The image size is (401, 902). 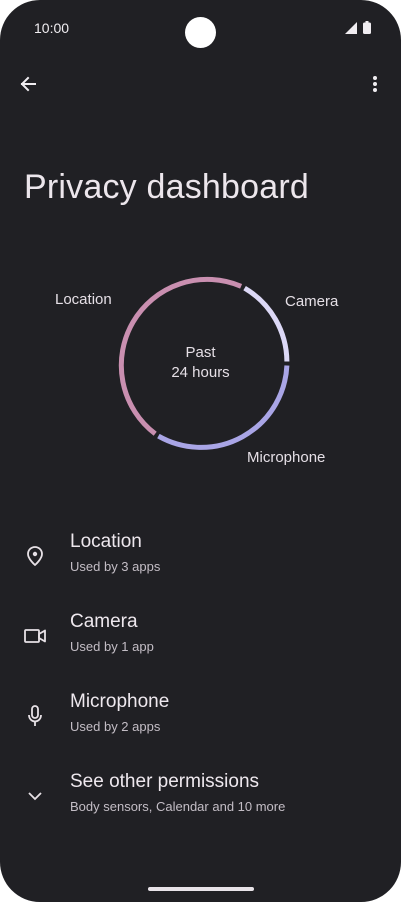 I want to click on page-title: Privacy dashboard, so click(x=166, y=187).